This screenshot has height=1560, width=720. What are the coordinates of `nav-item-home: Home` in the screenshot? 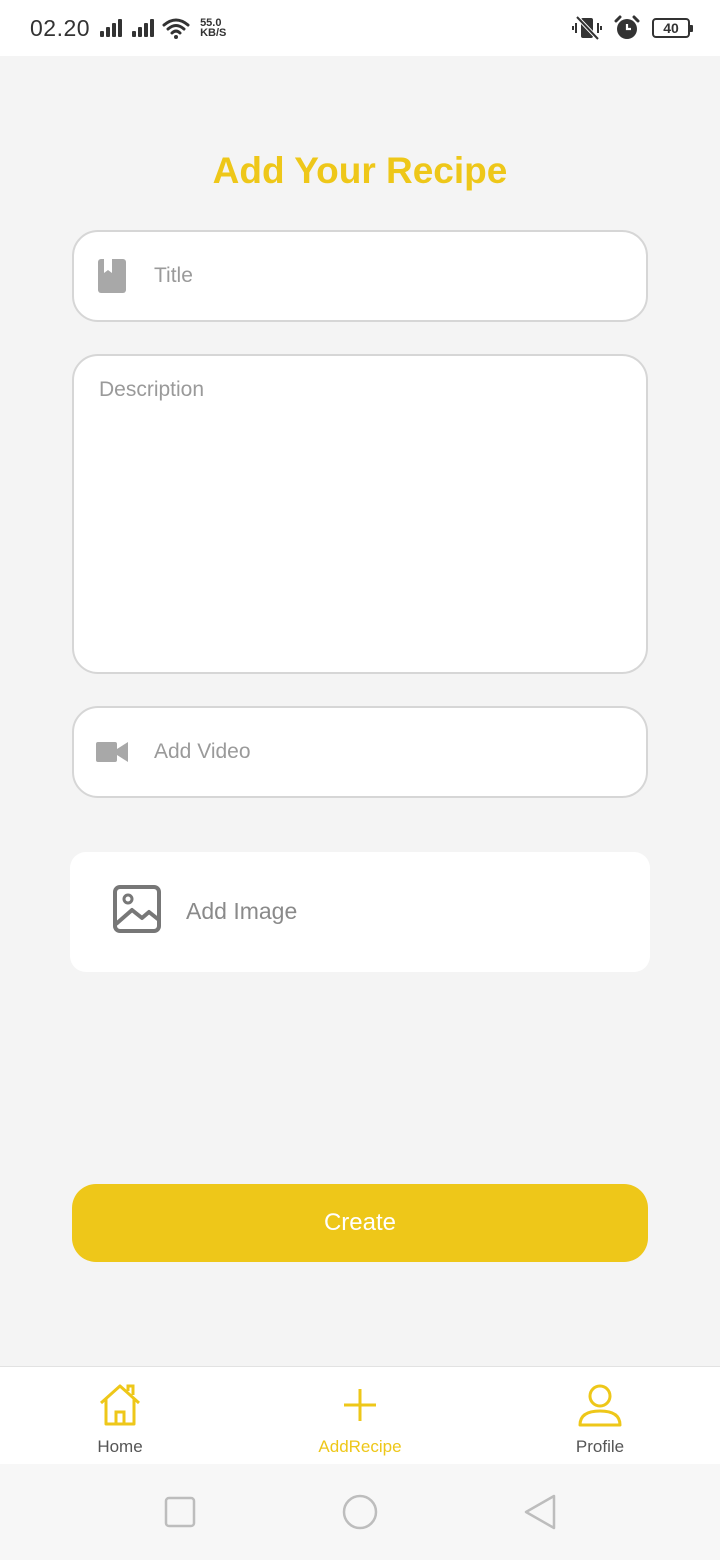 It's located at (120, 1415).